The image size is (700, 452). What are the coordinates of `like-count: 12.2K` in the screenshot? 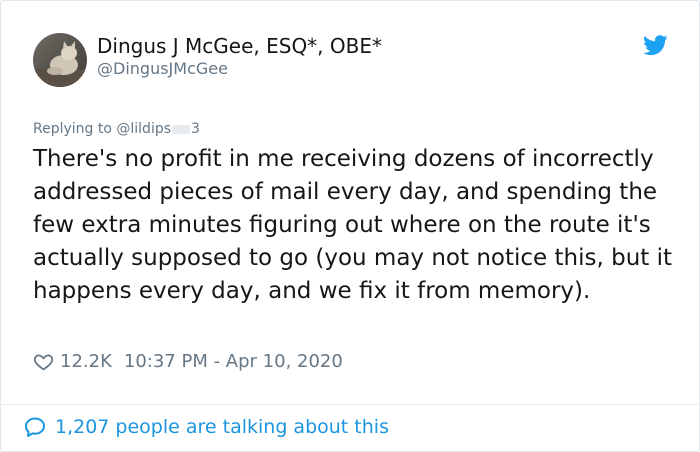 It's located at (86, 361).